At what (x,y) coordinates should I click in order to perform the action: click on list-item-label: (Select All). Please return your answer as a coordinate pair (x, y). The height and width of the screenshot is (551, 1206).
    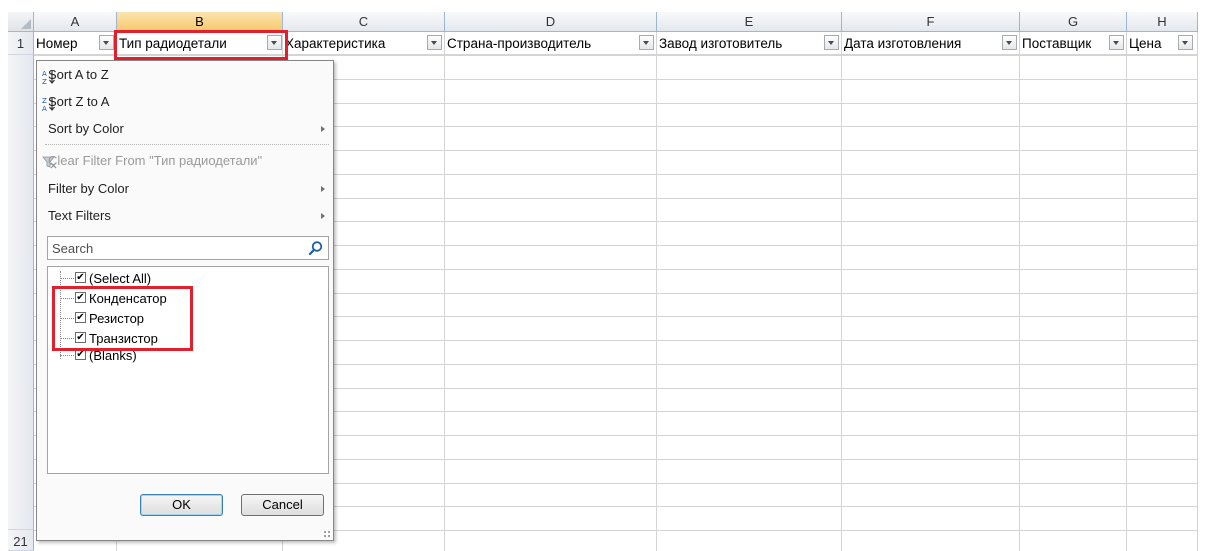
    Looking at the image, I should click on (120, 278).